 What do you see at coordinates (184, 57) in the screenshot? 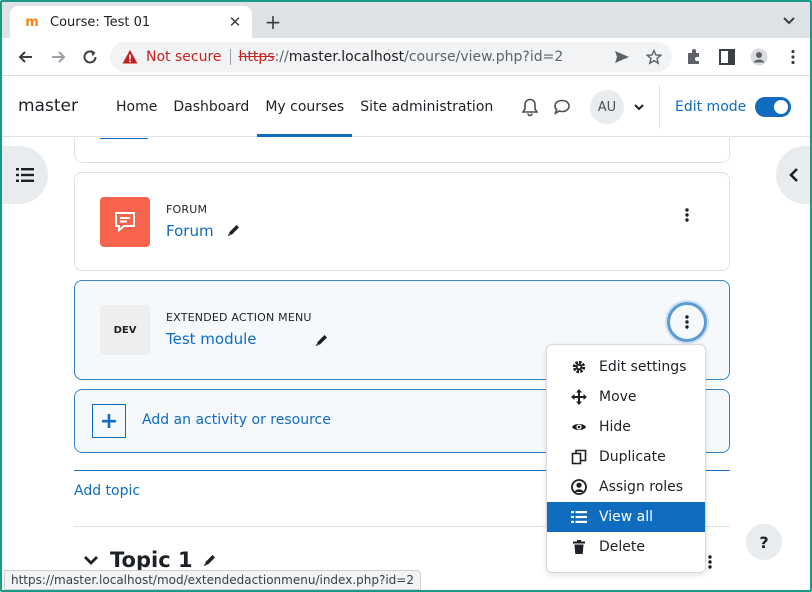
I see `not-secure-label: Not secure` at bounding box center [184, 57].